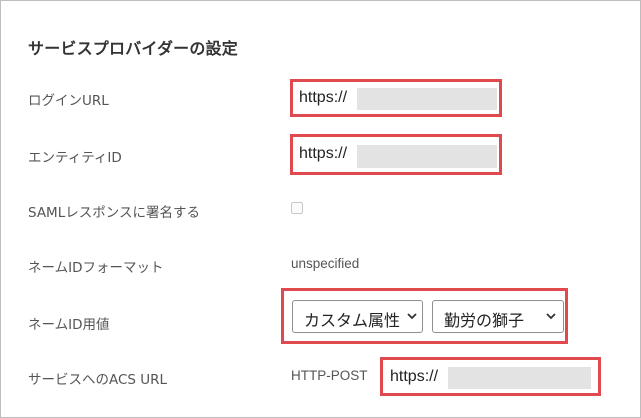 This screenshot has height=418, width=641. Describe the element at coordinates (323, 97) in the screenshot. I see `login-url-value: https://` at that location.